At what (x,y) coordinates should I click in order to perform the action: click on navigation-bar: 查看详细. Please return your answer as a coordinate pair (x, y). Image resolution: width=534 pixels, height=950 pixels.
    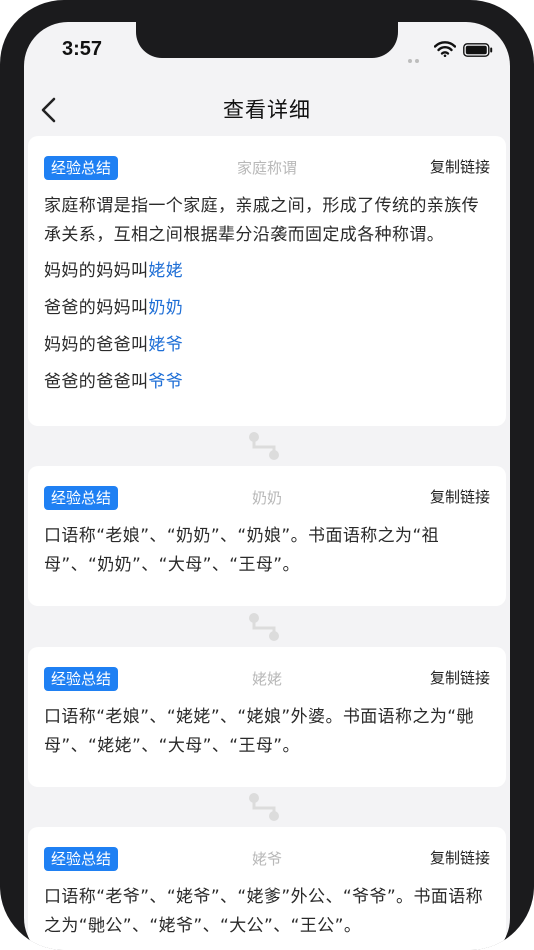
    Looking at the image, I should click on (267, 108).